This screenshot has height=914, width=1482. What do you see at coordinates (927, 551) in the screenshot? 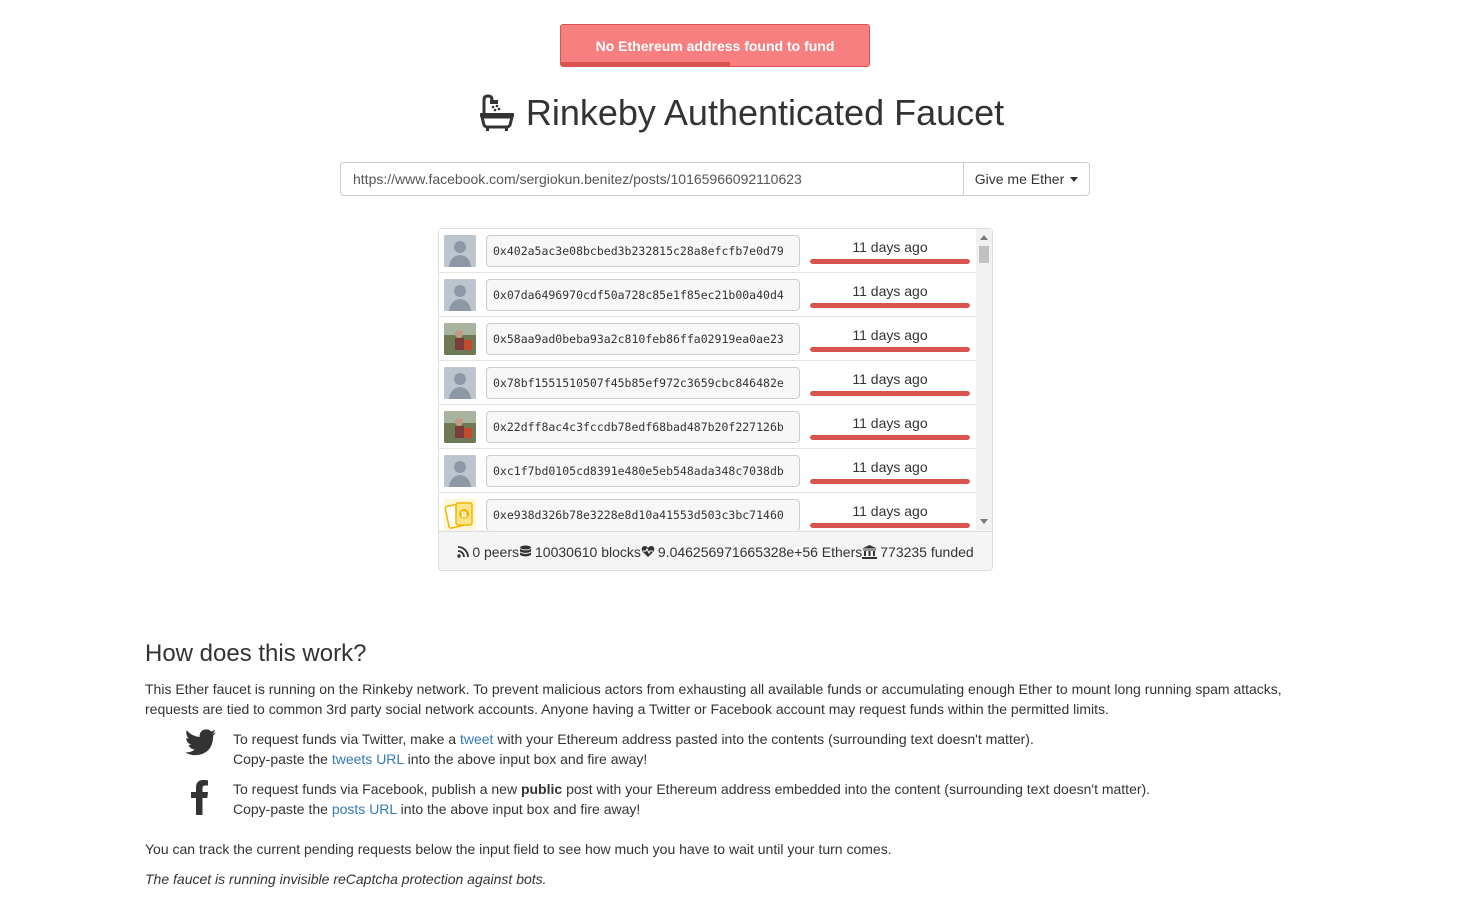
I see `funded-text: 773235 funded` at bounding box center [927, 551].